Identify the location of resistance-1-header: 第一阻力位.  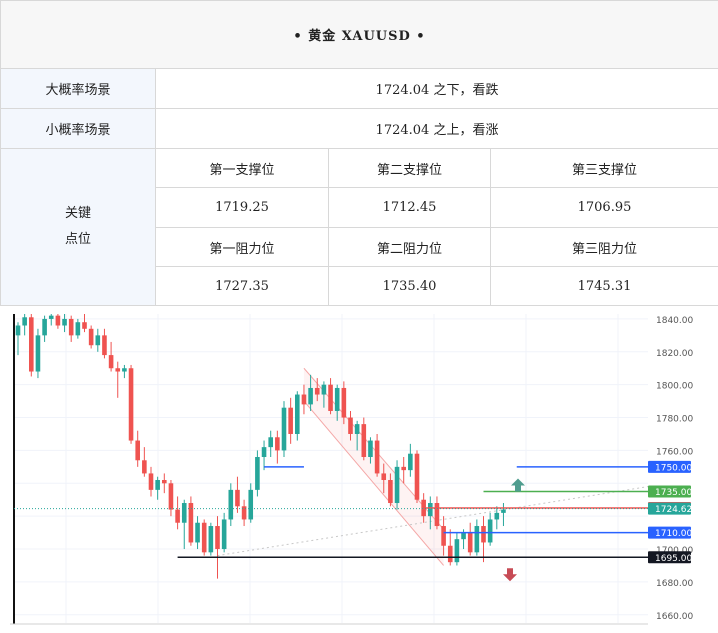
(242, 247).